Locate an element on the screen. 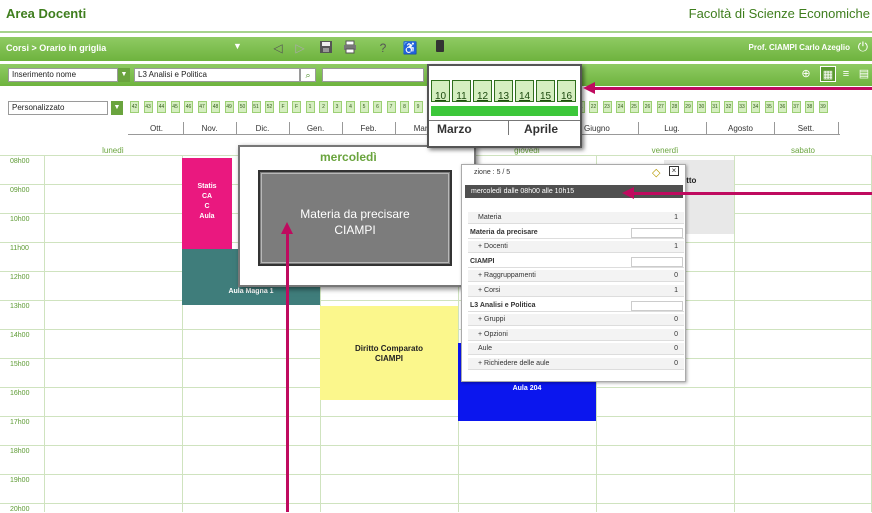 The image size is (872, 513). detail-row: + Richiedere delle aule 0 is located at coordinates (576, 364).